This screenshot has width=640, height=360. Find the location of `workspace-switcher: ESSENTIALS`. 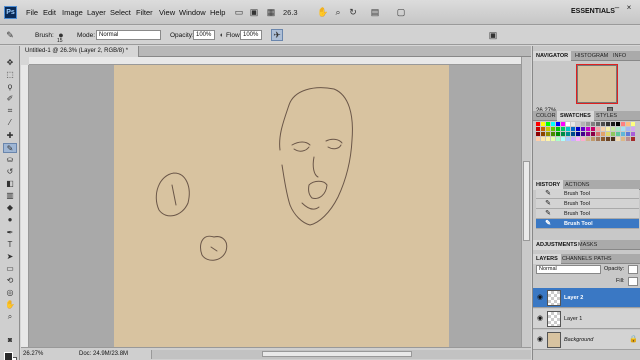

workspace-switcher: ESSENTIALS is located at coordinates (593, 11).